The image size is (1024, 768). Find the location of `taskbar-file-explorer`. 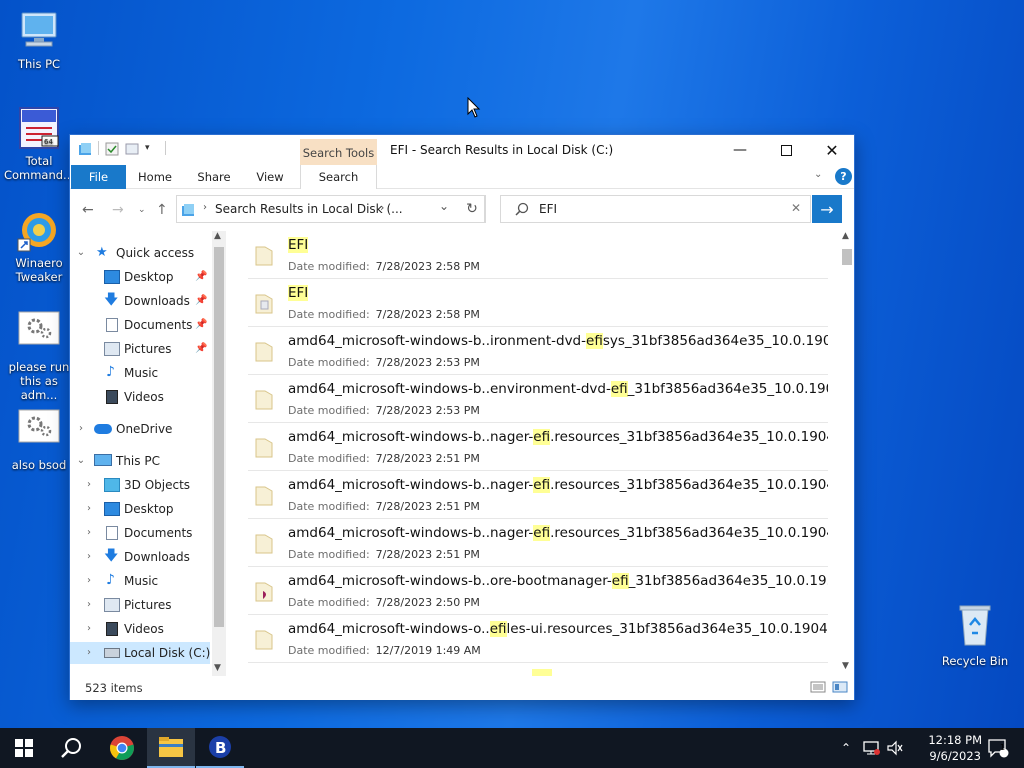

taskbar-file-explorer is located at coordinates (171, 748).